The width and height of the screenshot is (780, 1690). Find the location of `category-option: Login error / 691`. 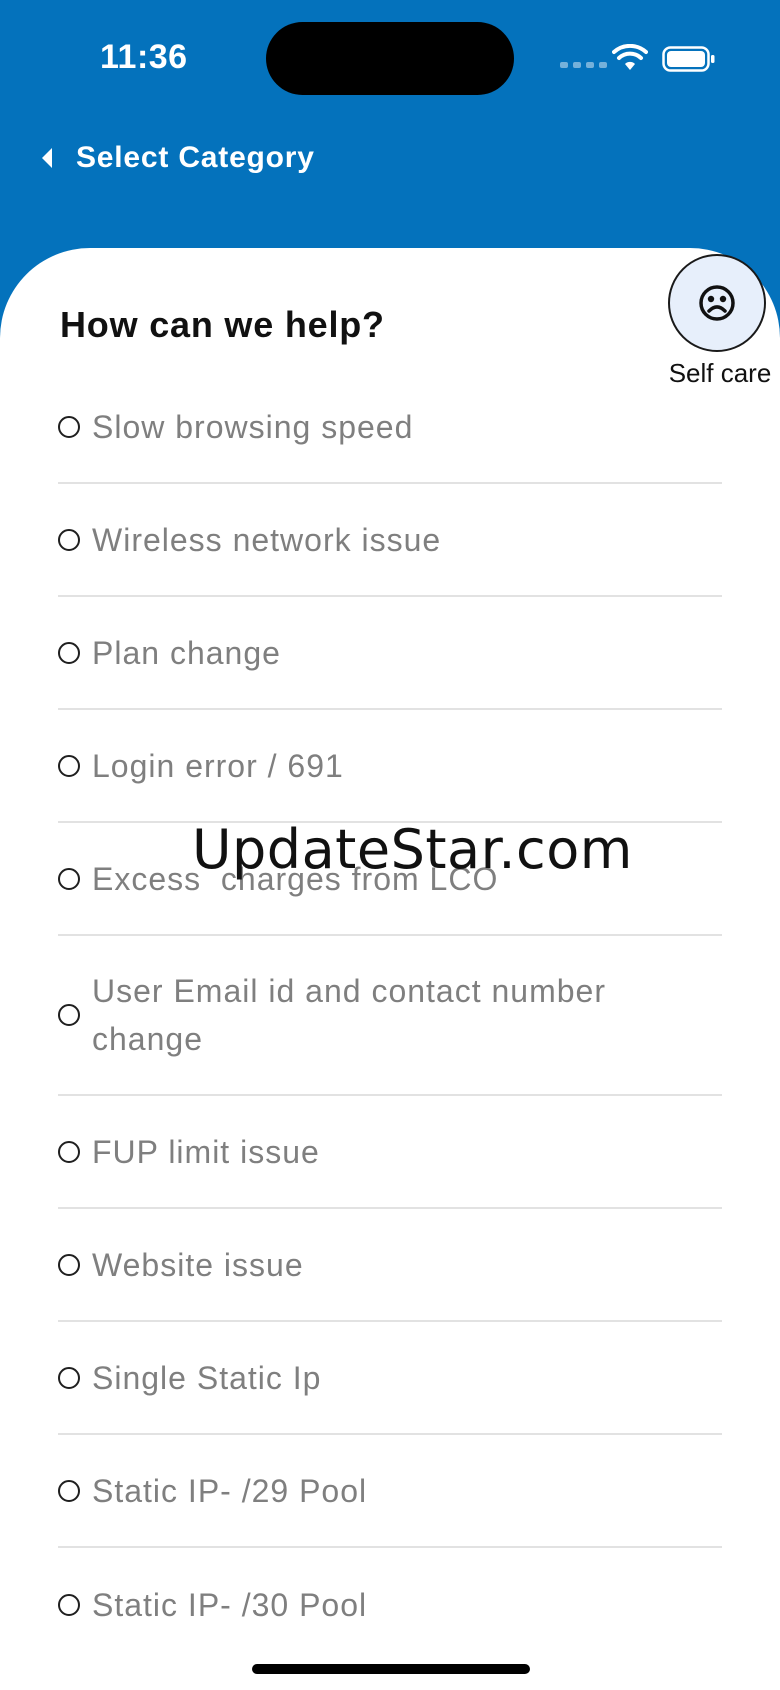

category-option: Login error / 691 is located at coordinates (390, 766).